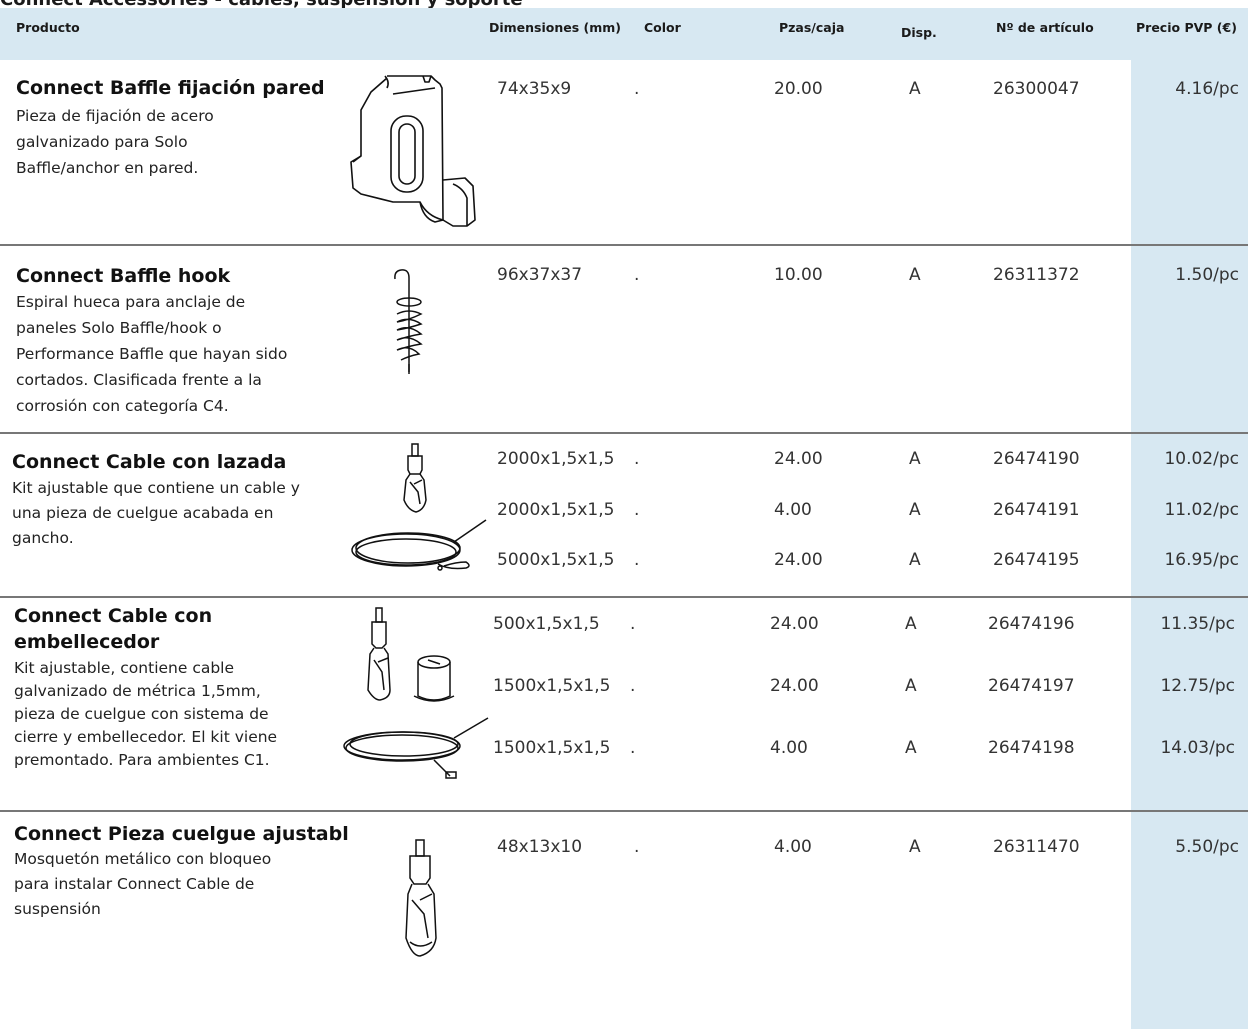  What do you see at coordinates (146, 737) in the screenshot?
I see `description-line: cierre y embellecedor. El kit viene` at bounding box center [146, 737].